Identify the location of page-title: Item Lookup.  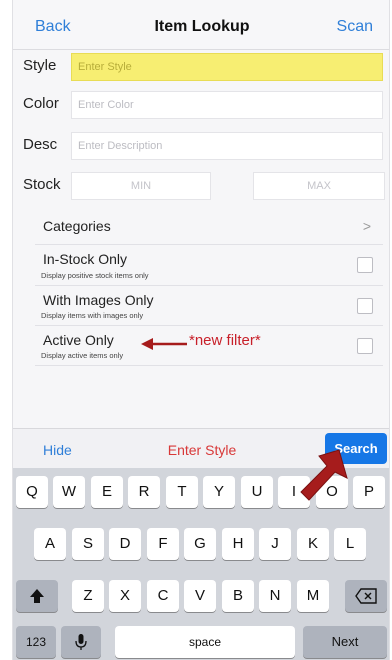
(202, 26).